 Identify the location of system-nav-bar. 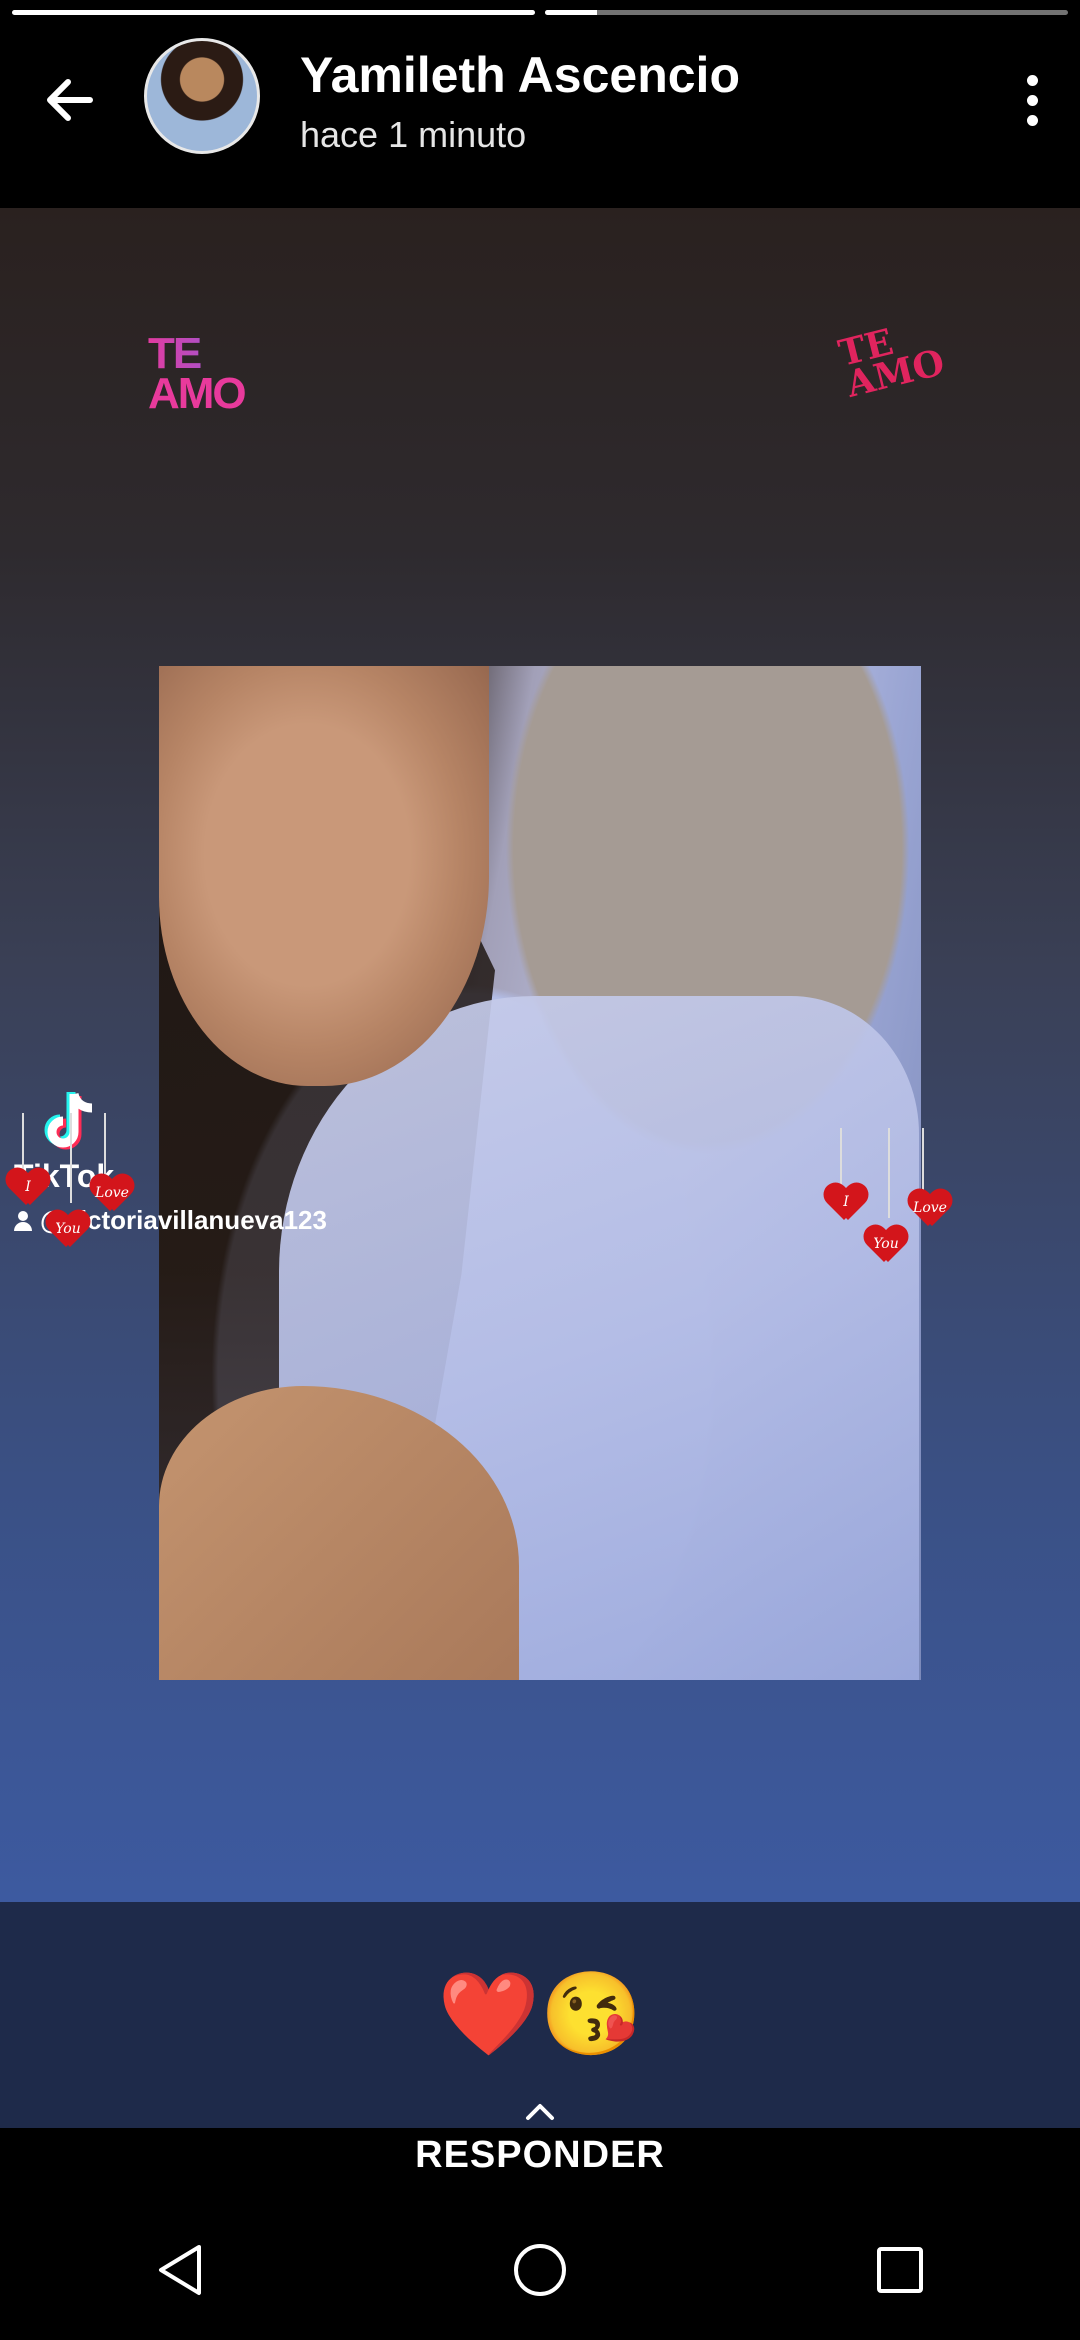
(540, 2270).